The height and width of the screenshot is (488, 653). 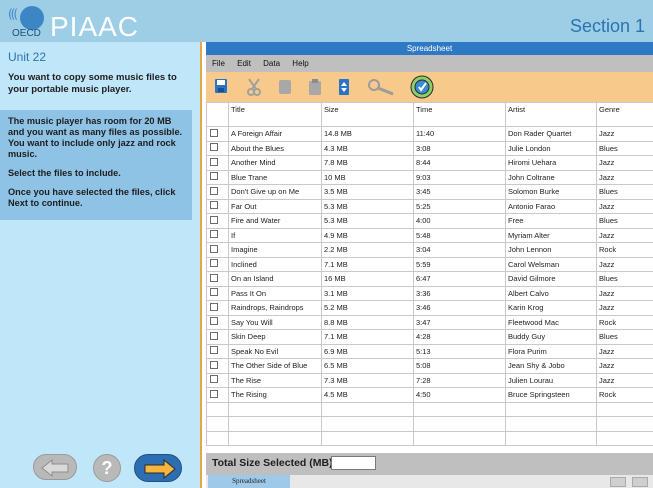 I want to click on cell-time: 3:47, so click(x=459, y=322).